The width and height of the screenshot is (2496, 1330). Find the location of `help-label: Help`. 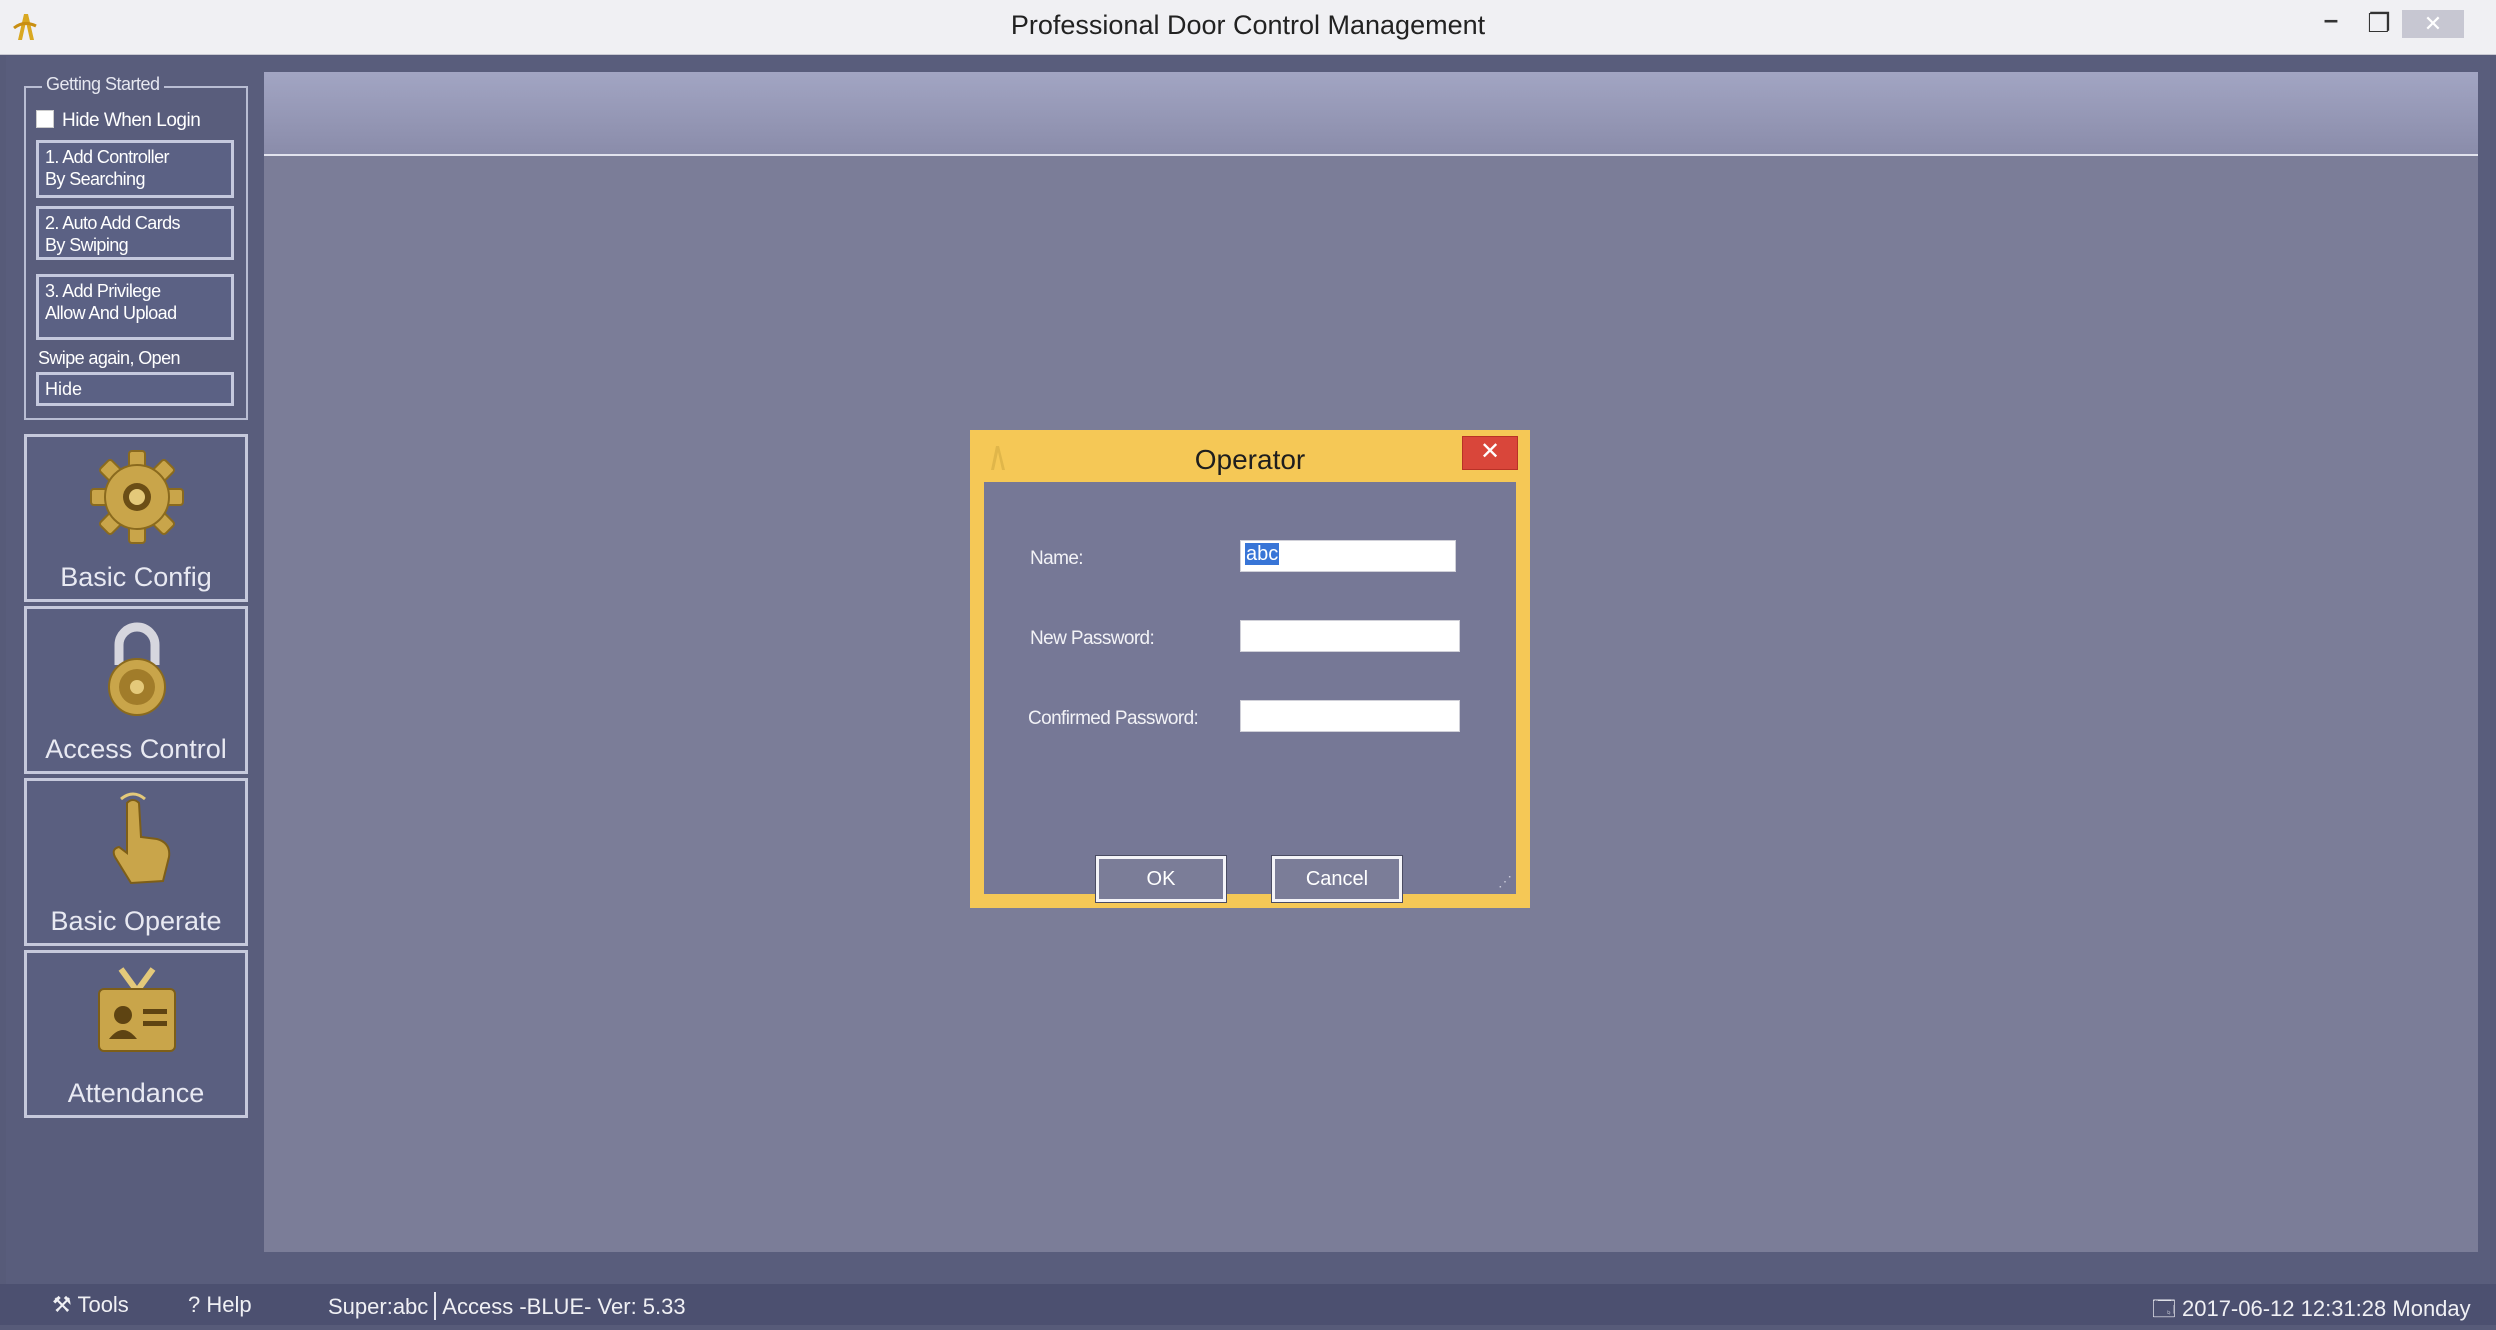

help-label: Help is located at coordinates (229, 1304).